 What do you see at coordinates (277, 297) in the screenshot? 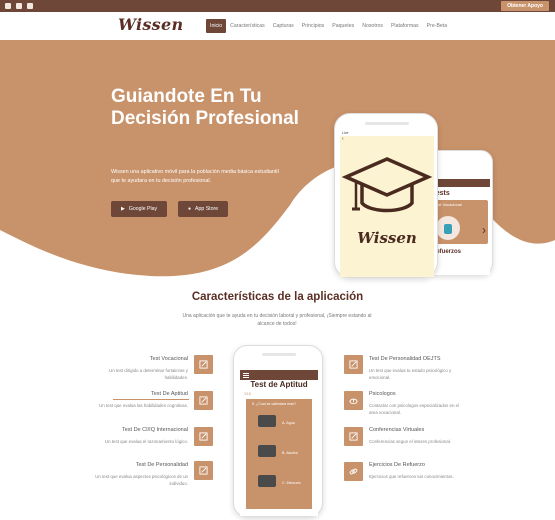
I see `features-title: Características de la aplicación` at bounding box center [277, 297].